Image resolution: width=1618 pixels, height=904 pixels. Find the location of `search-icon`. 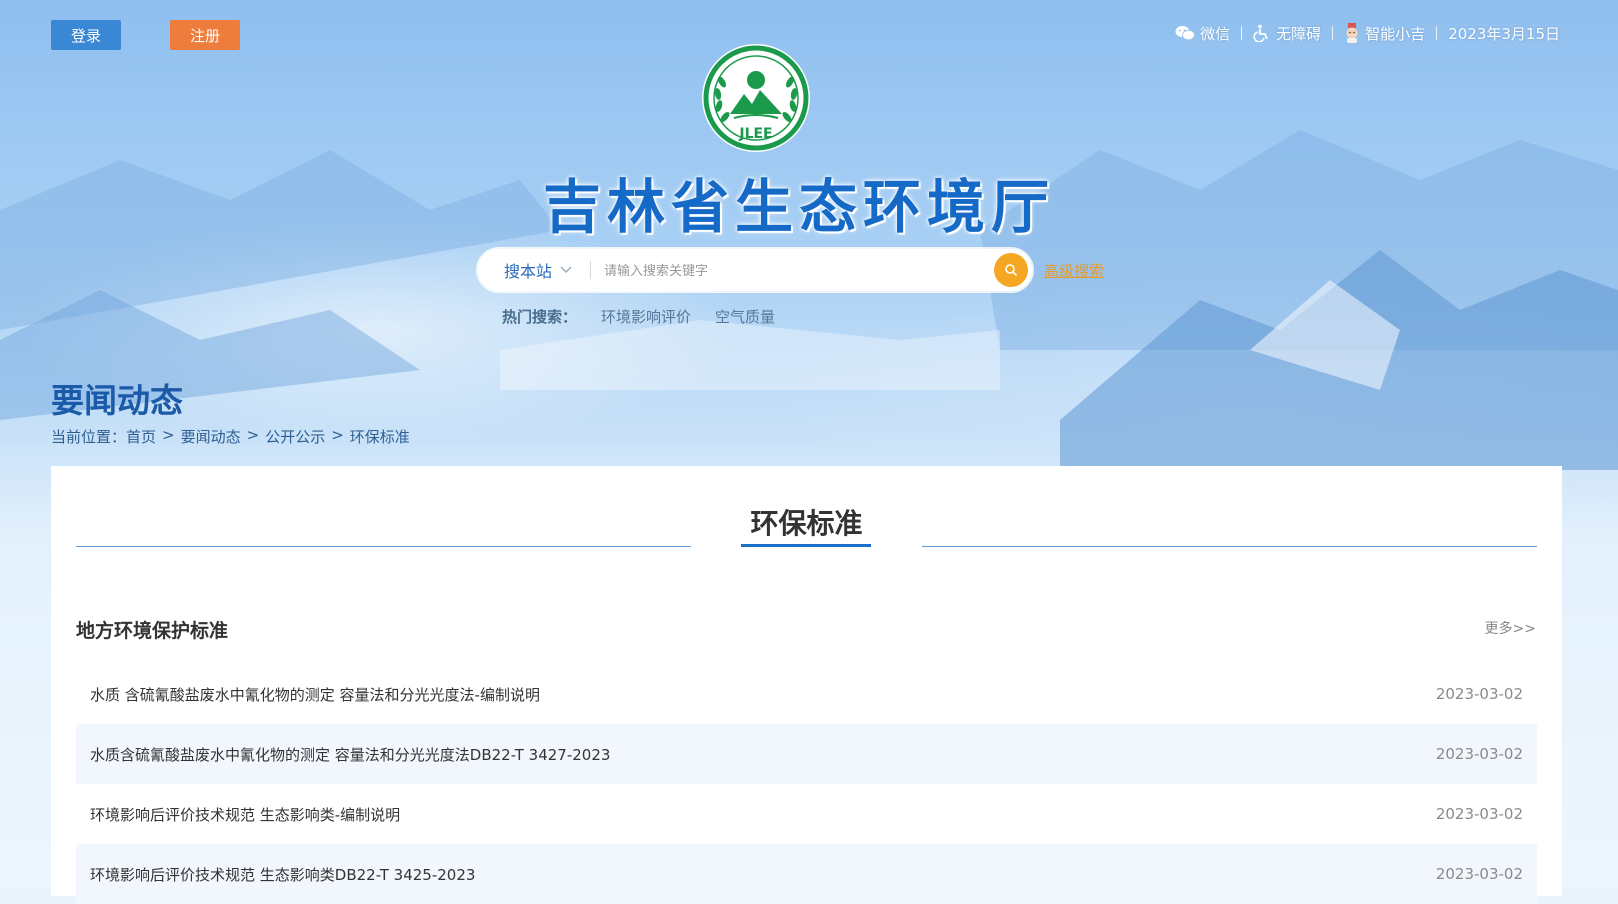

search-icon is located at coordinates (1011, 270).